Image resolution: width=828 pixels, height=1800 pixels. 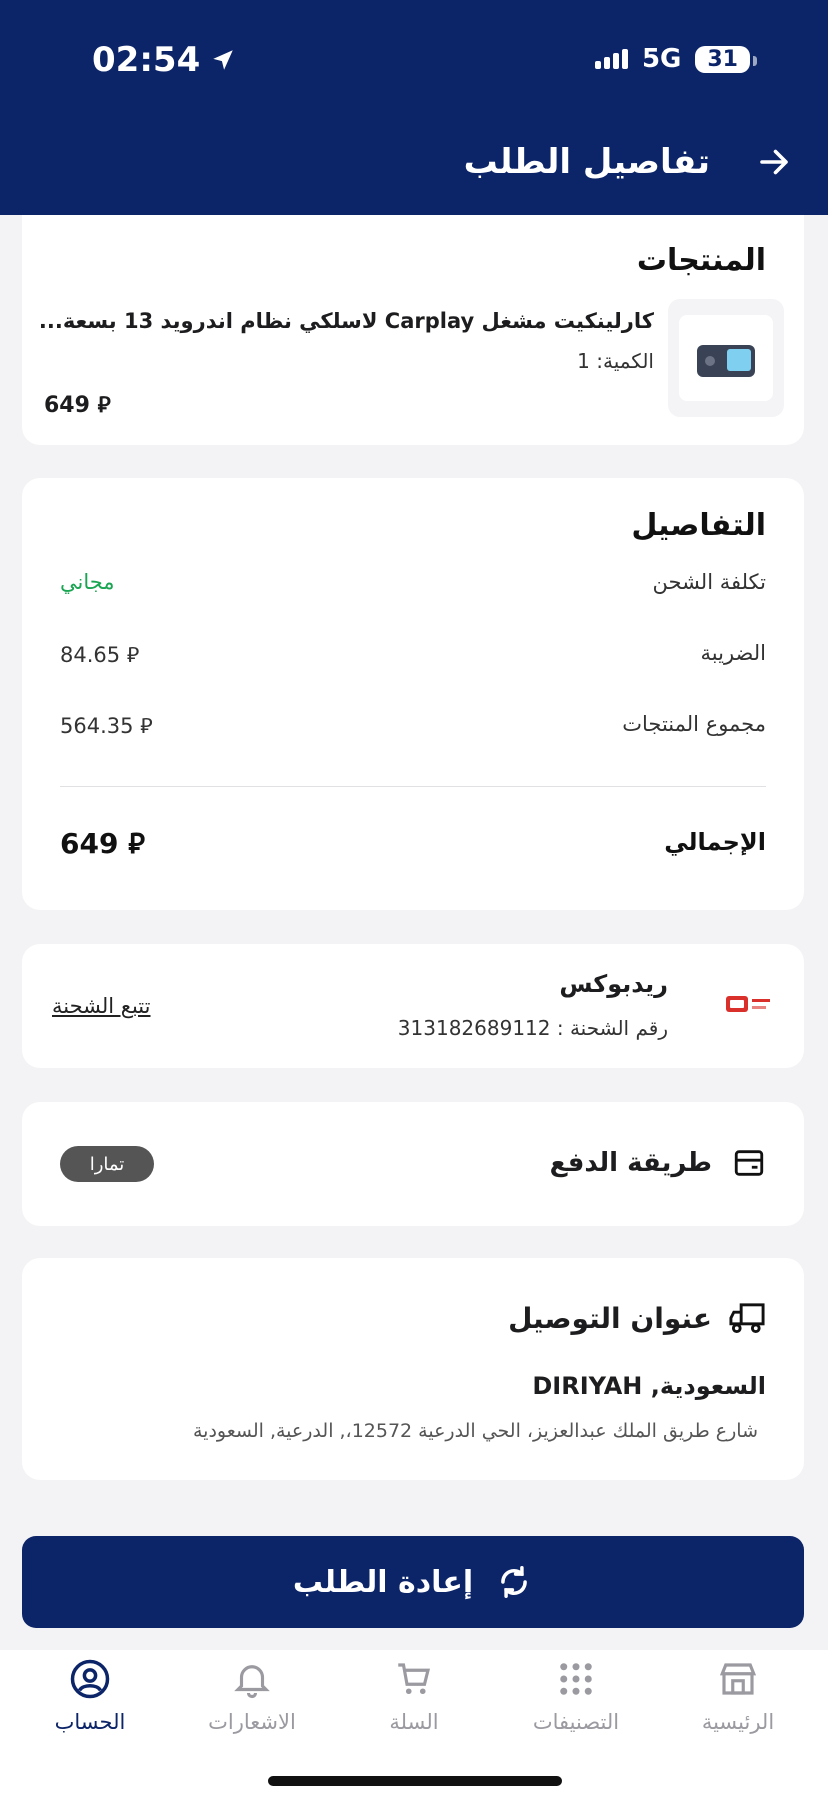 What do you see at coordinates (726, 59) in the screenshot?
I see `battery-icon: 31` at bounding box center [726, 59].